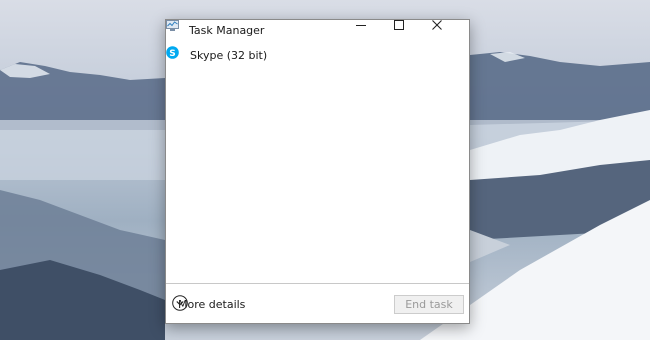 This screenshot has height=340, width=650. I want to click on task-manager-icon, so click(172, 25).